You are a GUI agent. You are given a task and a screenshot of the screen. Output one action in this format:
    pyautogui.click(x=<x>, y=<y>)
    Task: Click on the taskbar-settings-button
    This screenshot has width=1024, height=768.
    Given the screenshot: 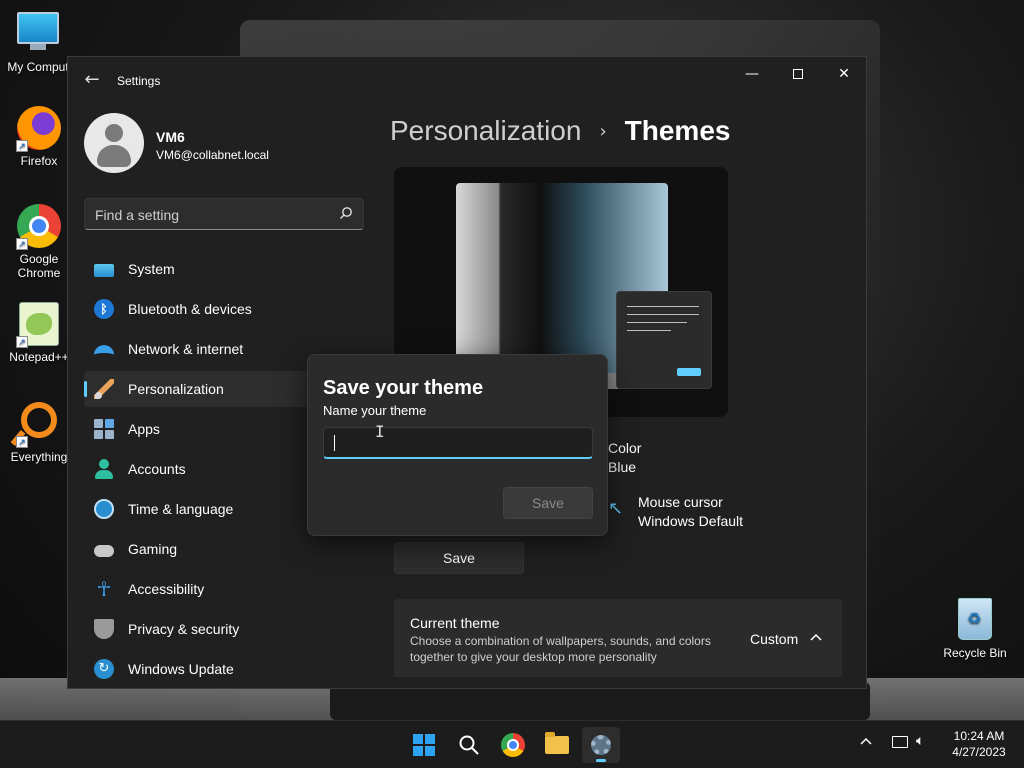 What is the action you would take?
    pyautogui.click(x=601, y=745)
    